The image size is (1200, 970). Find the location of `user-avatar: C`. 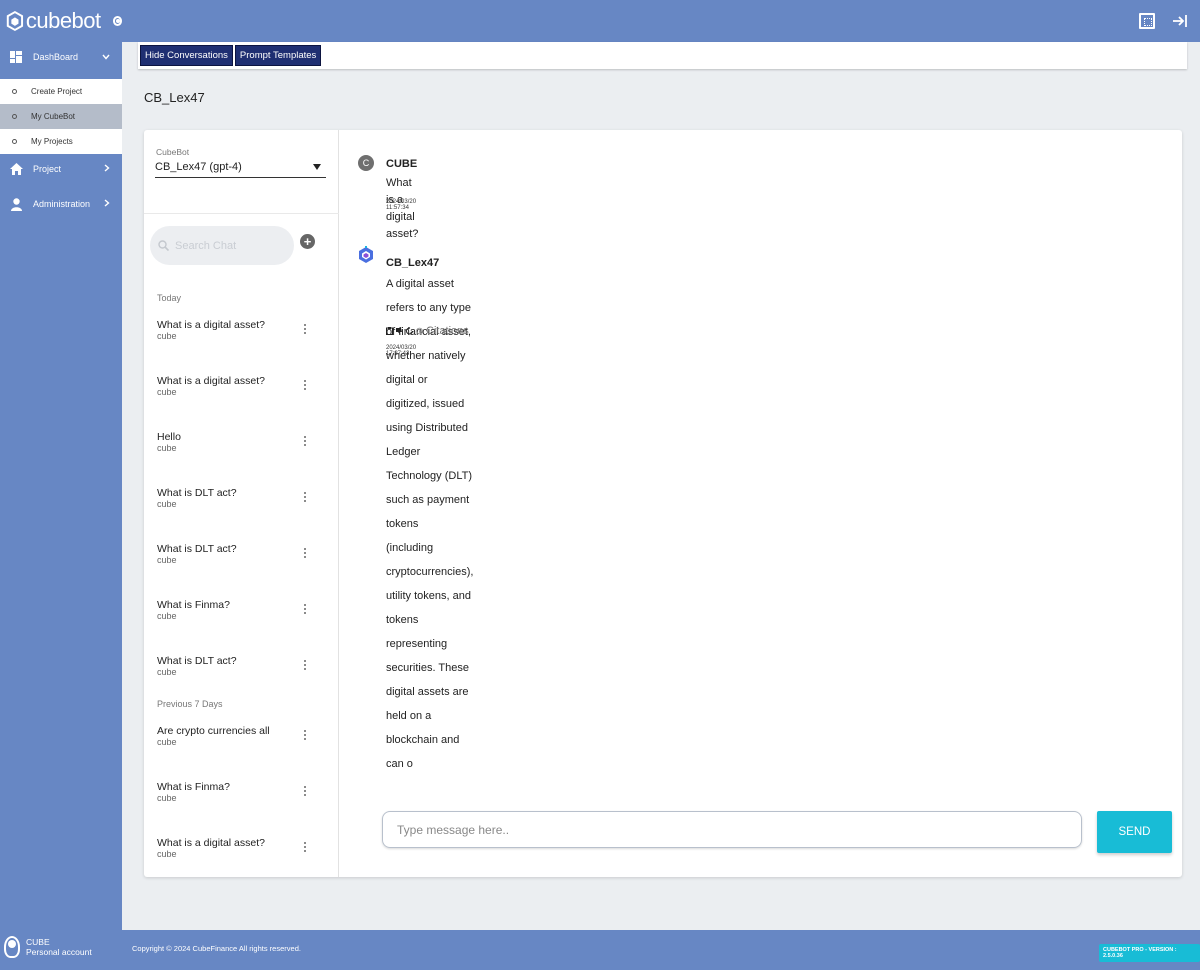

user-avatar: C is located at coordinates (366, 163).